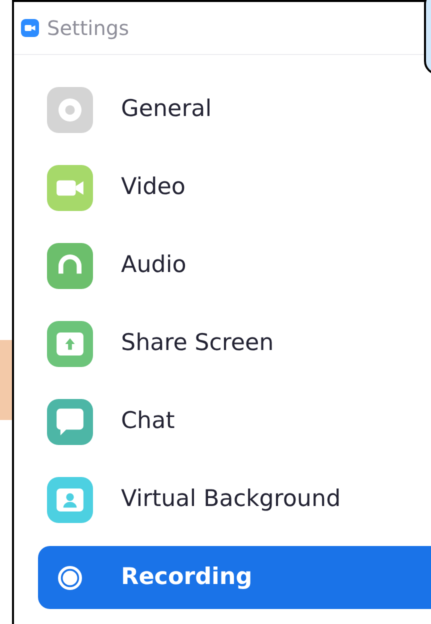 This screenshot has width=431, height=624. Describe the element at coordinates (234, 421) in the screenshot. I see `sidebar-item: Chat` at that location.